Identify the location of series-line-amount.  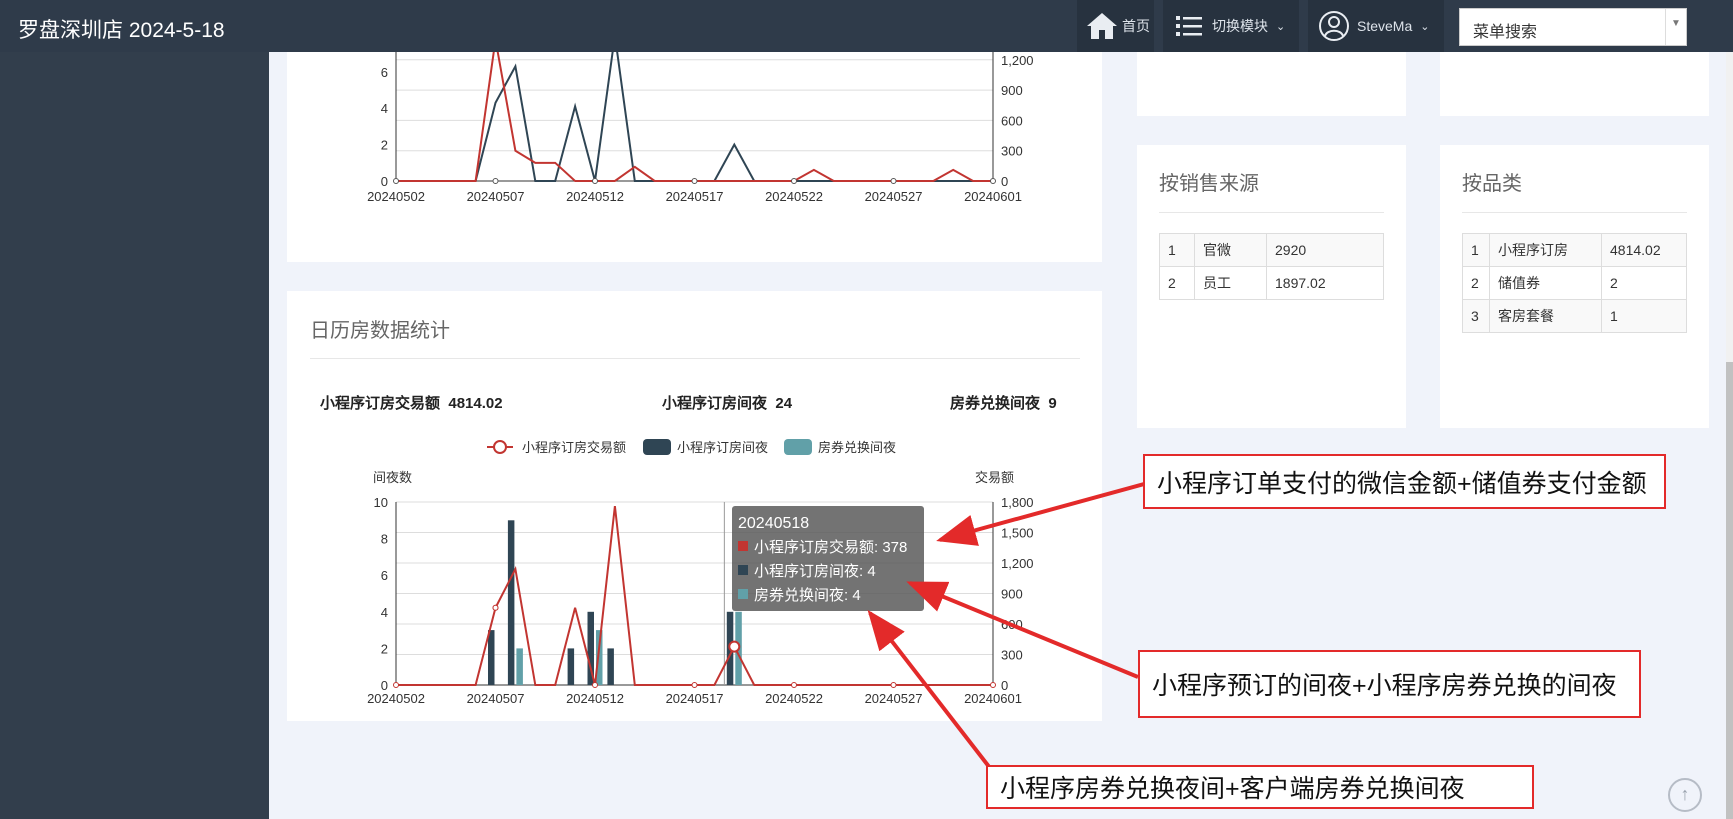
(694, 117).